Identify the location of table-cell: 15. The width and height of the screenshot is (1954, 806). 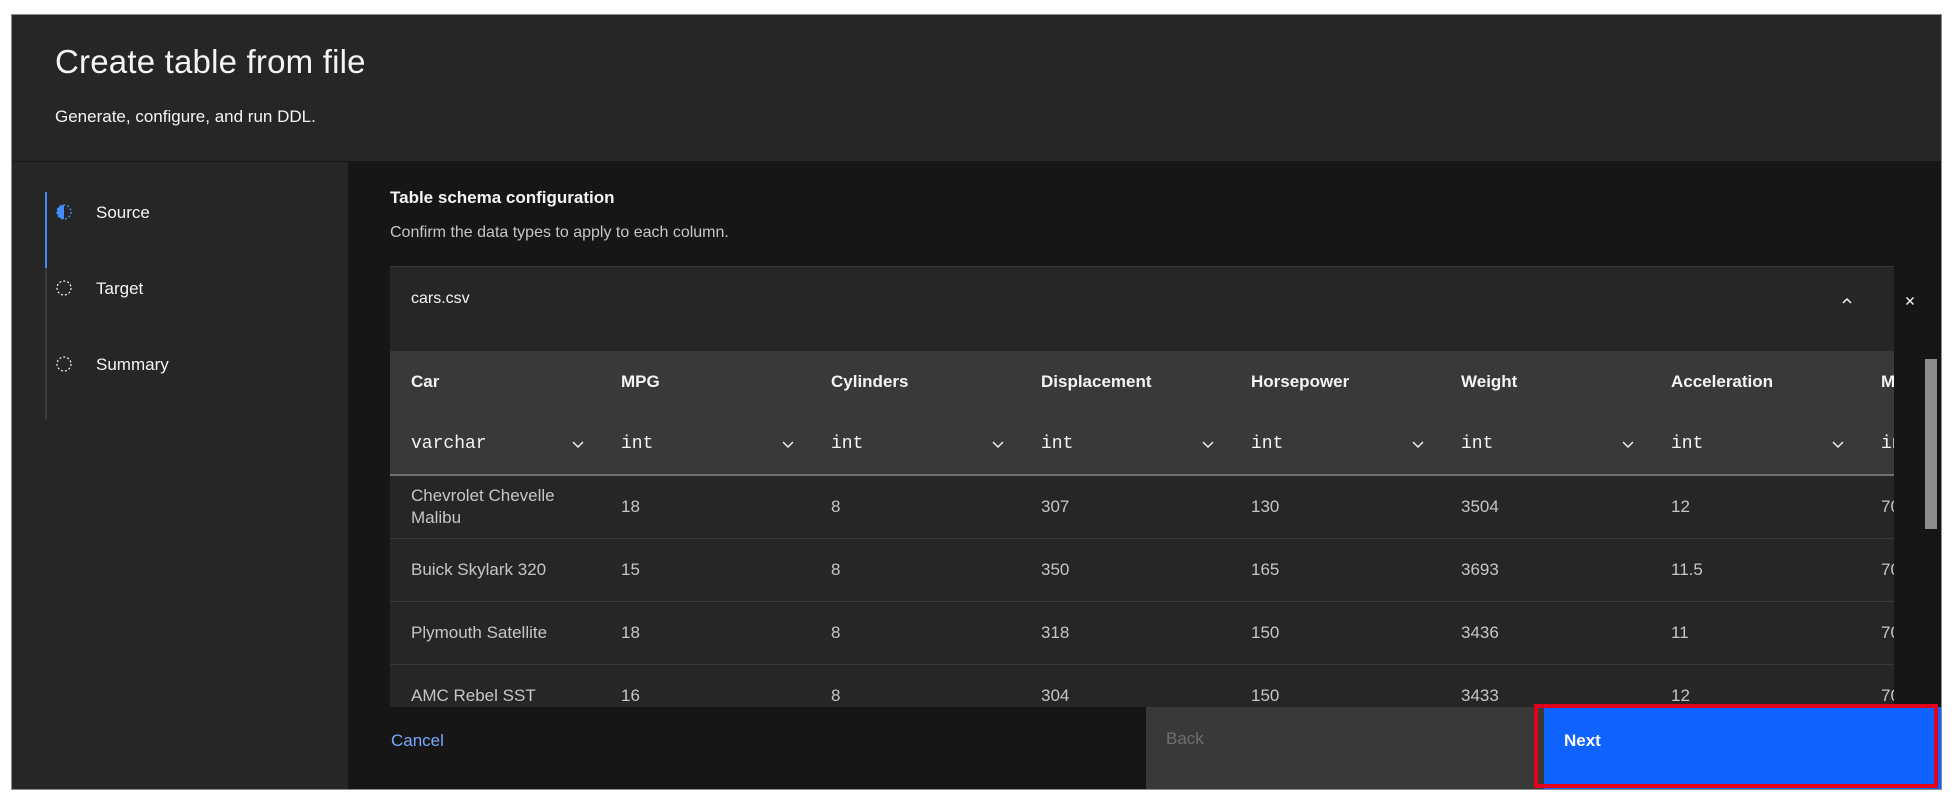
(705, 570).